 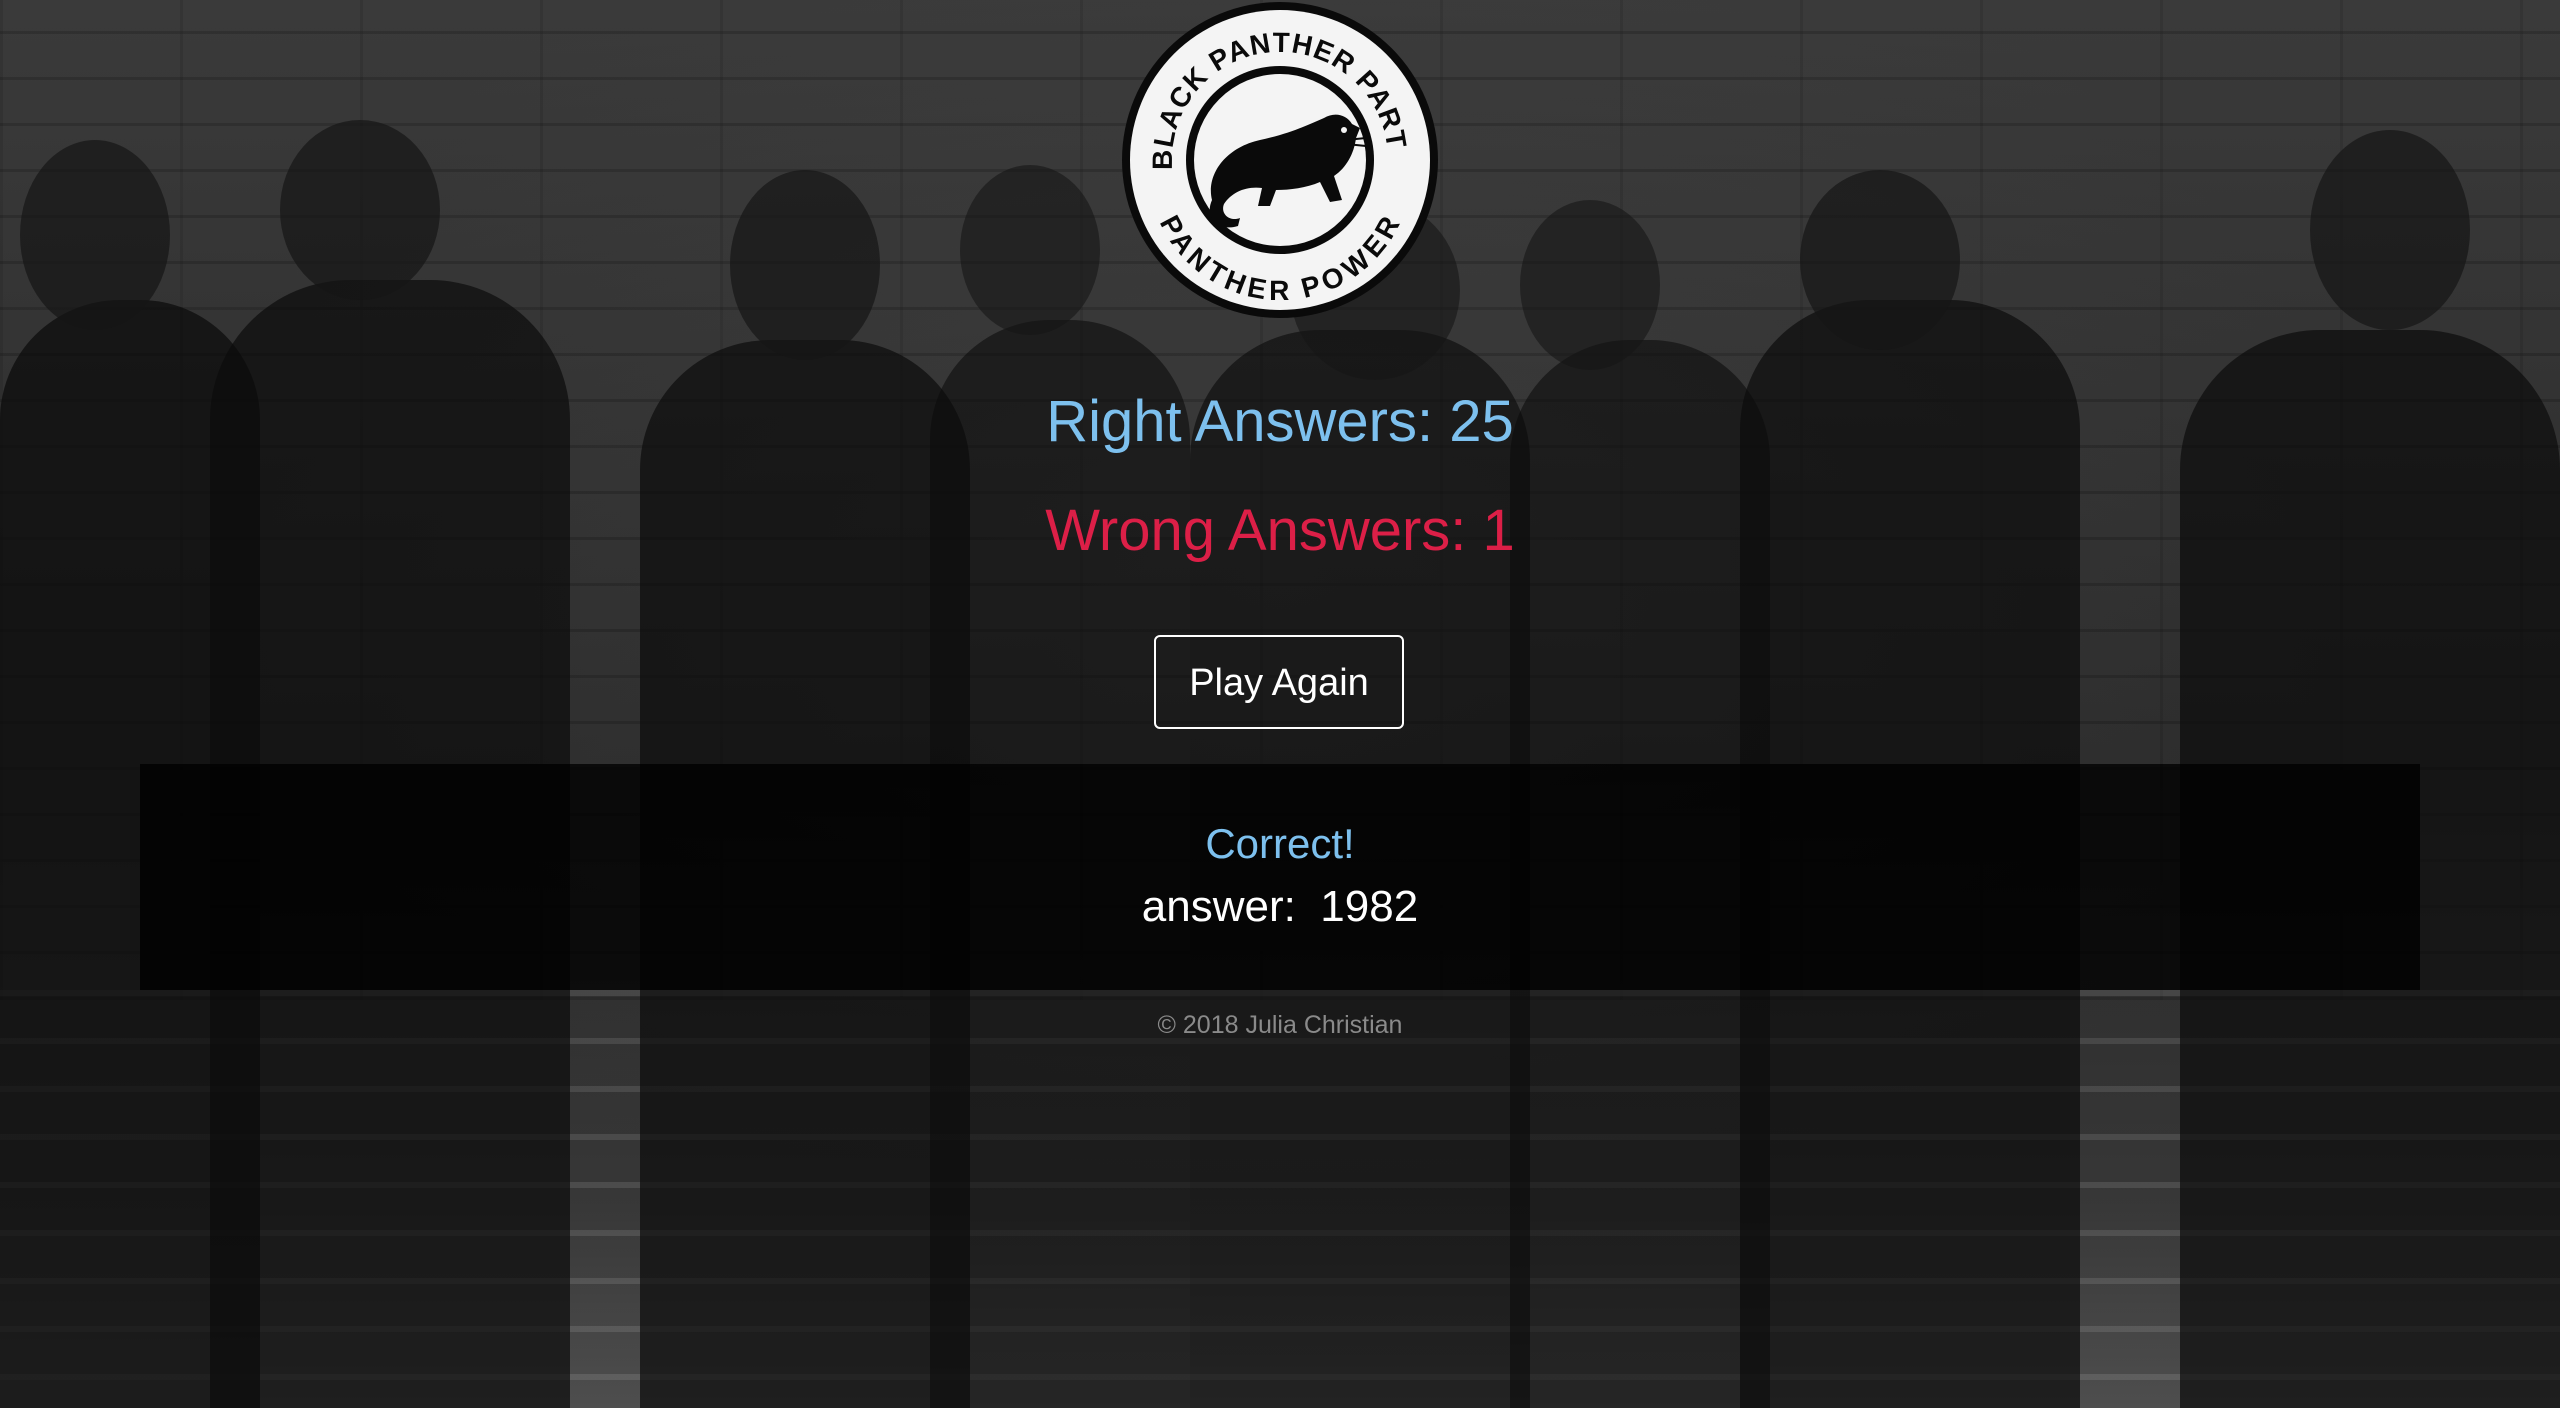 I want to click on result-status: Correct!, so click(x=1280, y=843).